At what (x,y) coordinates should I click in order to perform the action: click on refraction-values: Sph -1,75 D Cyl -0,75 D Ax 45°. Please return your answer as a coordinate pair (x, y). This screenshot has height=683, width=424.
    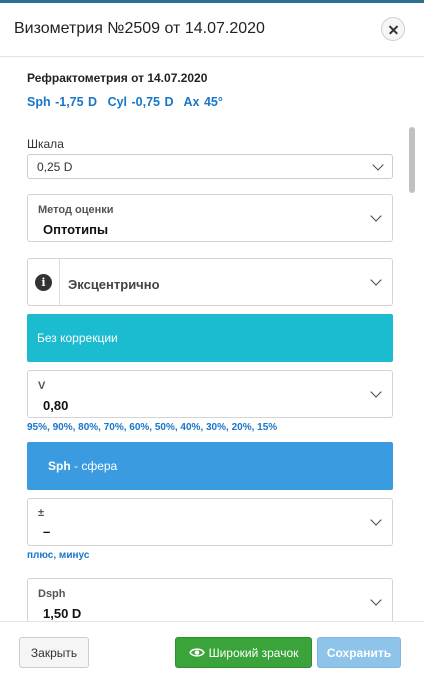
    Looking at the image, I should click on (128, 102).